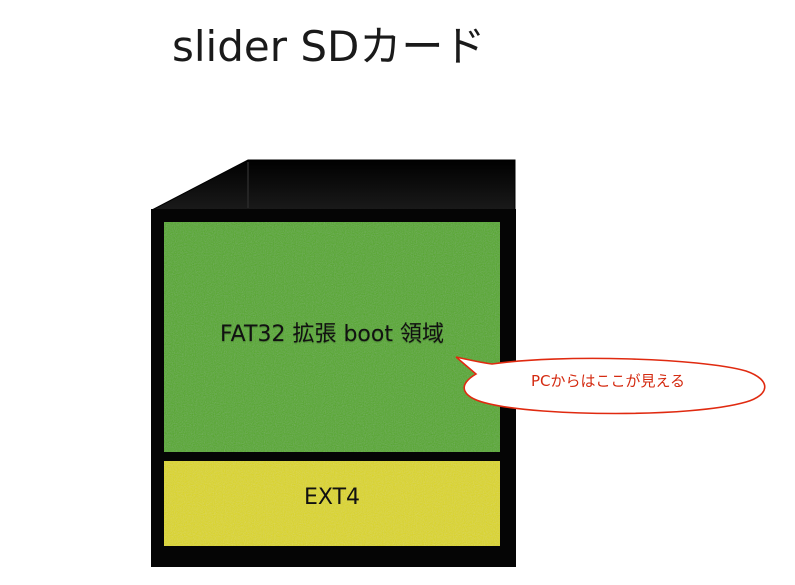  What do you see at coordinates (608, 381) in the screenshot?
I see `callout-text: PCからはここが見える` at bounding box center [608, 381].